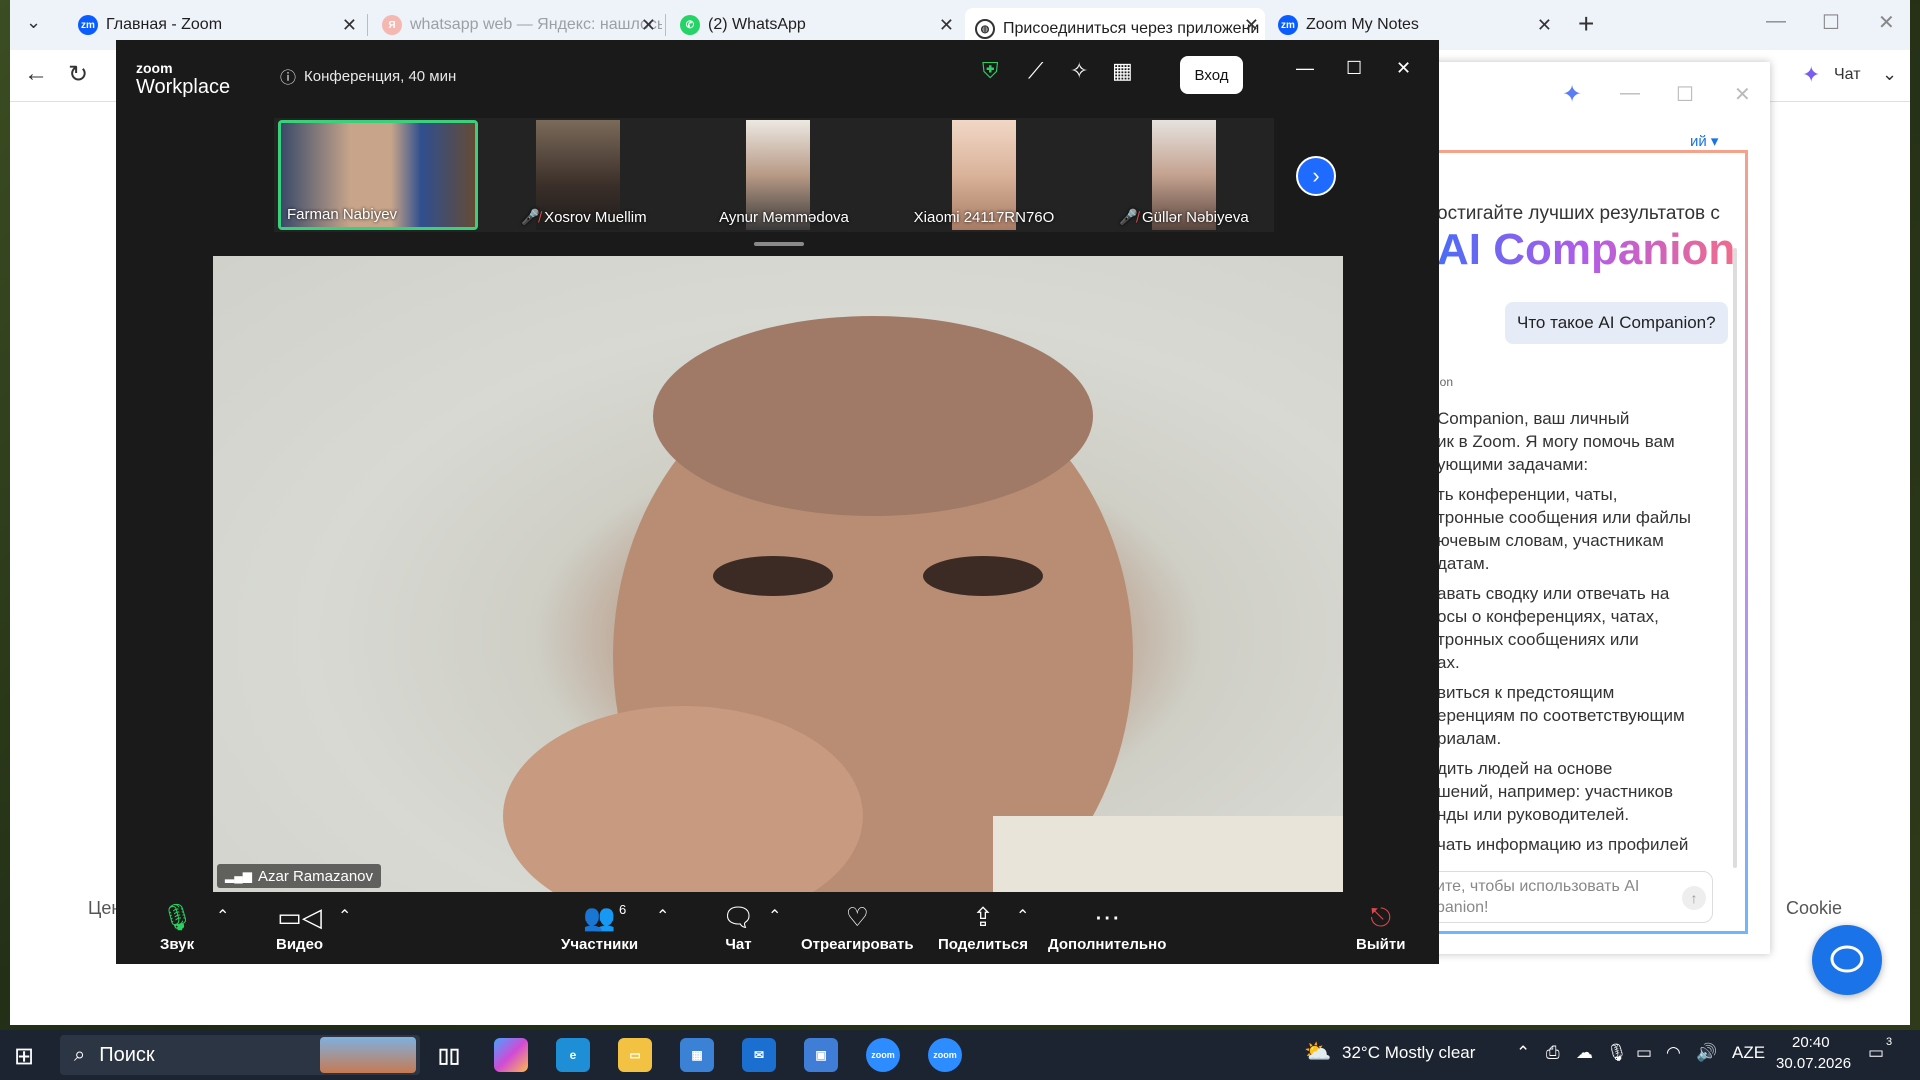  Describe the element at coordinates (779, 244) in the screenshot. I see `strip-drag-handle` at that location.